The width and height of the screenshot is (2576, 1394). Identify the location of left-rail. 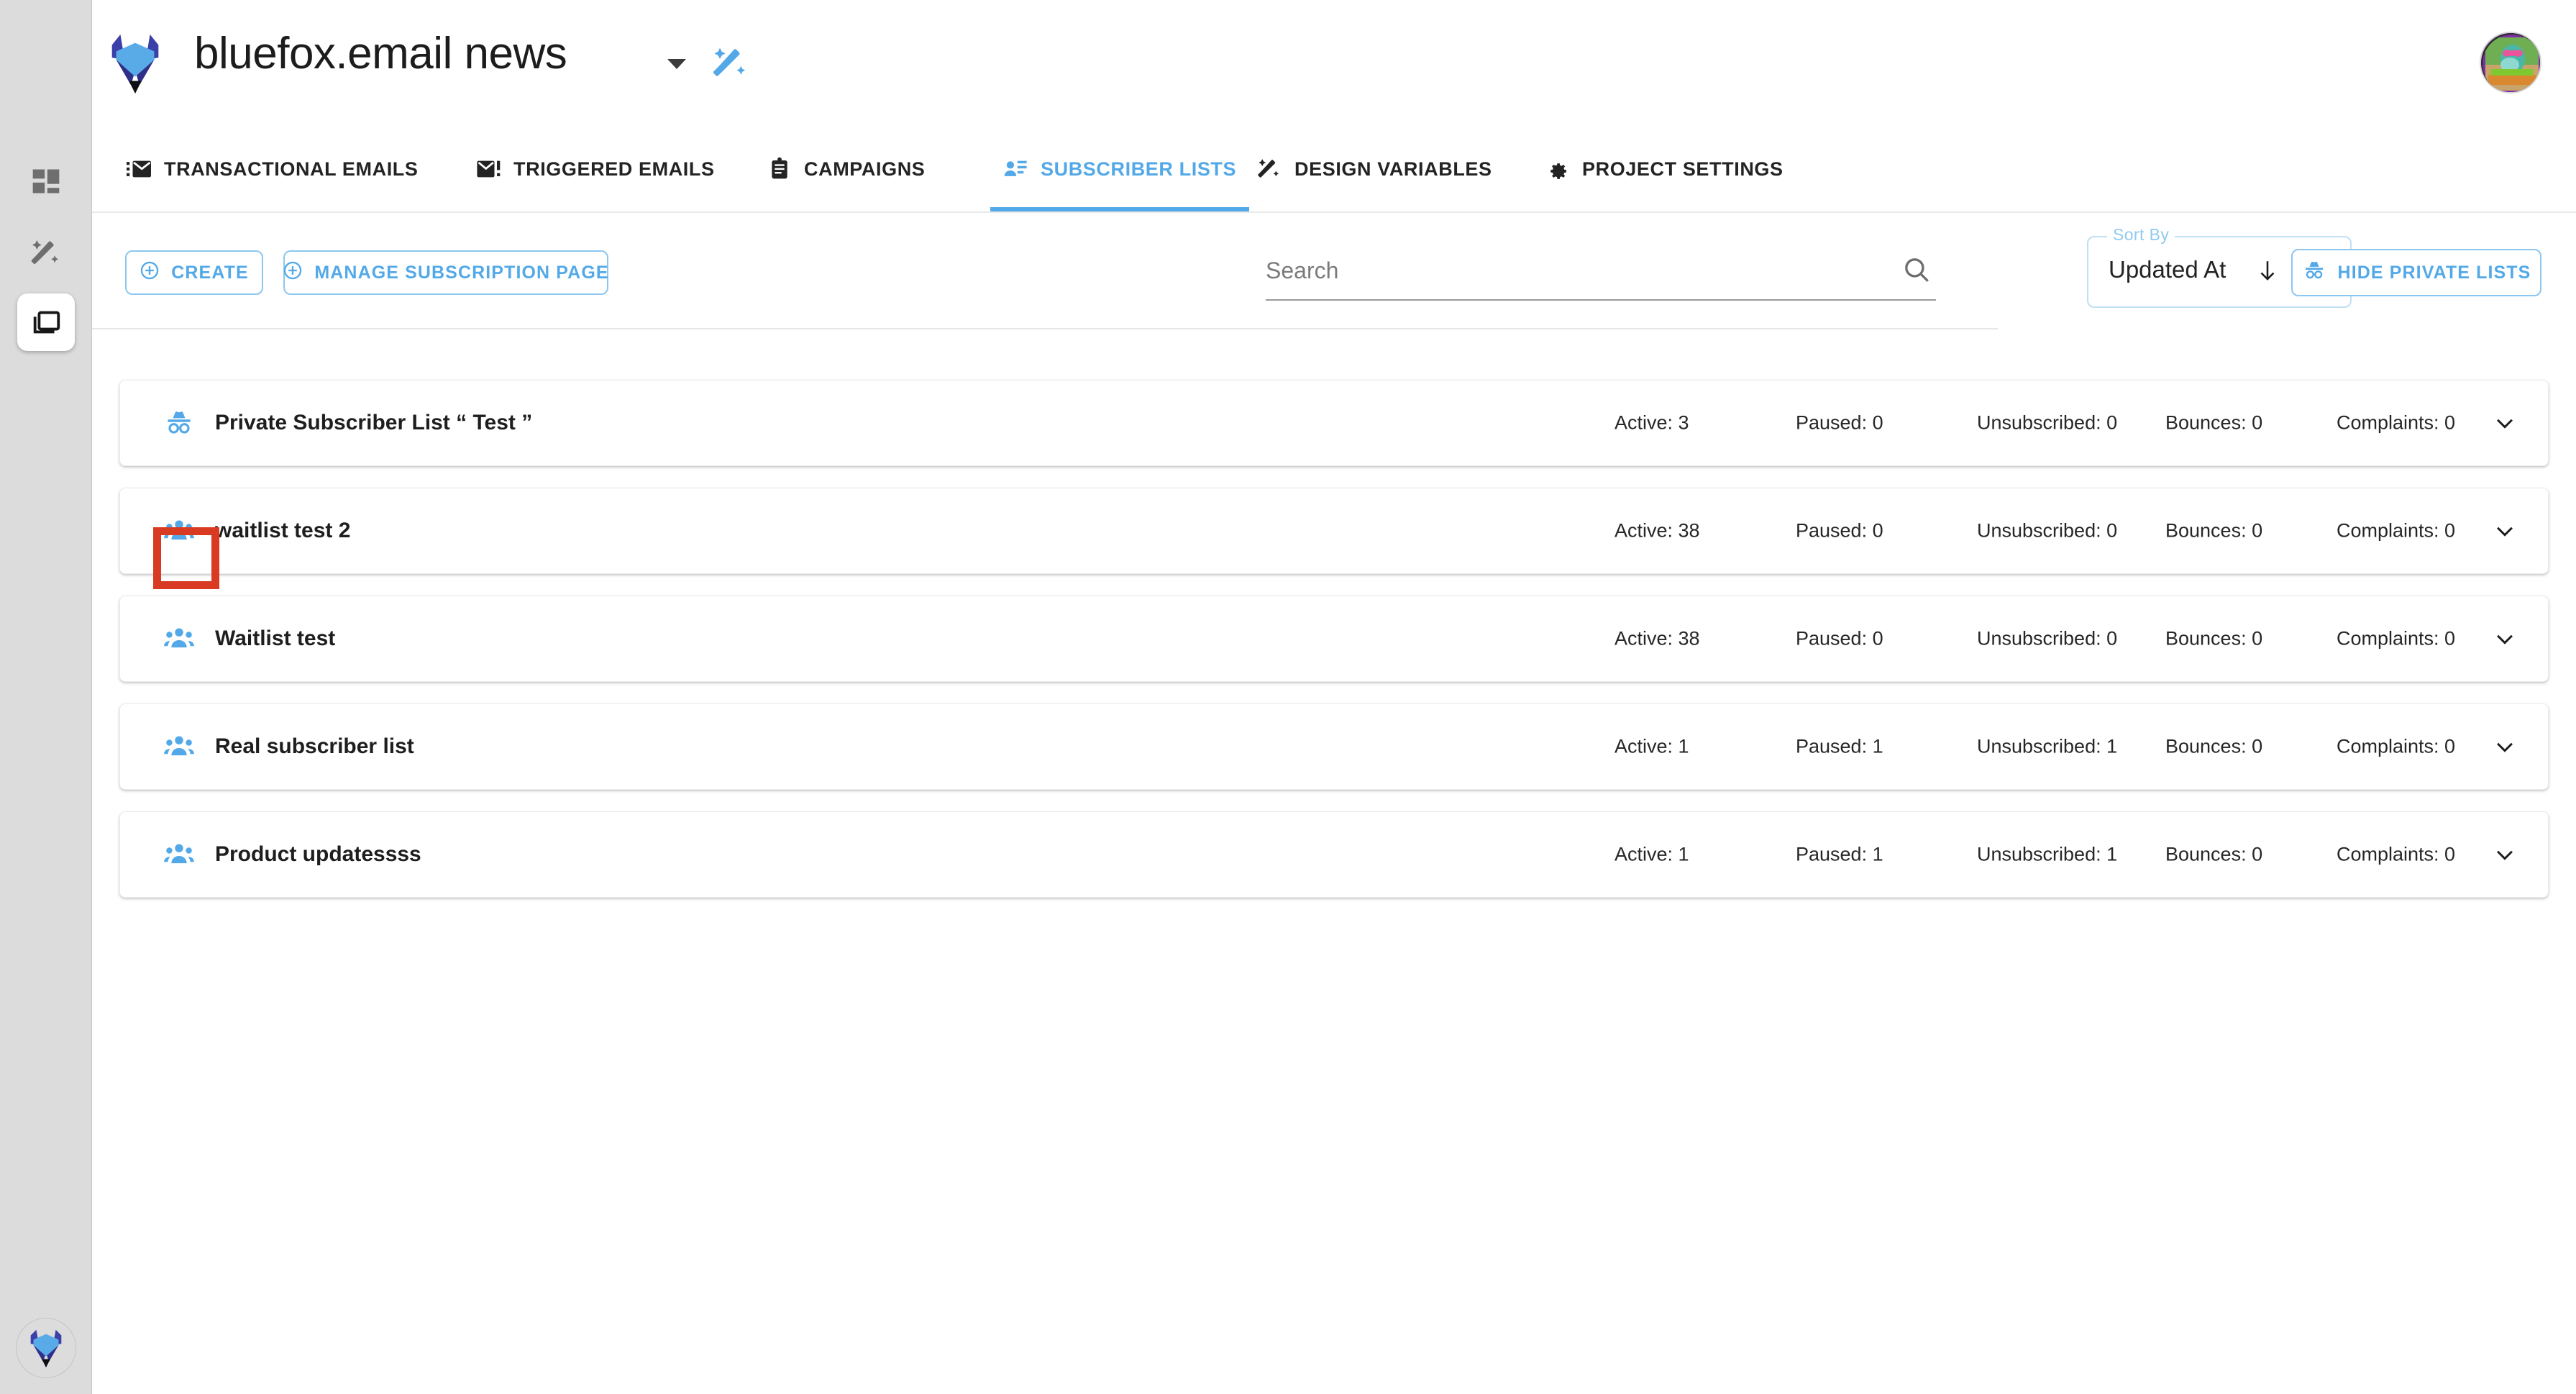
(46, 697).